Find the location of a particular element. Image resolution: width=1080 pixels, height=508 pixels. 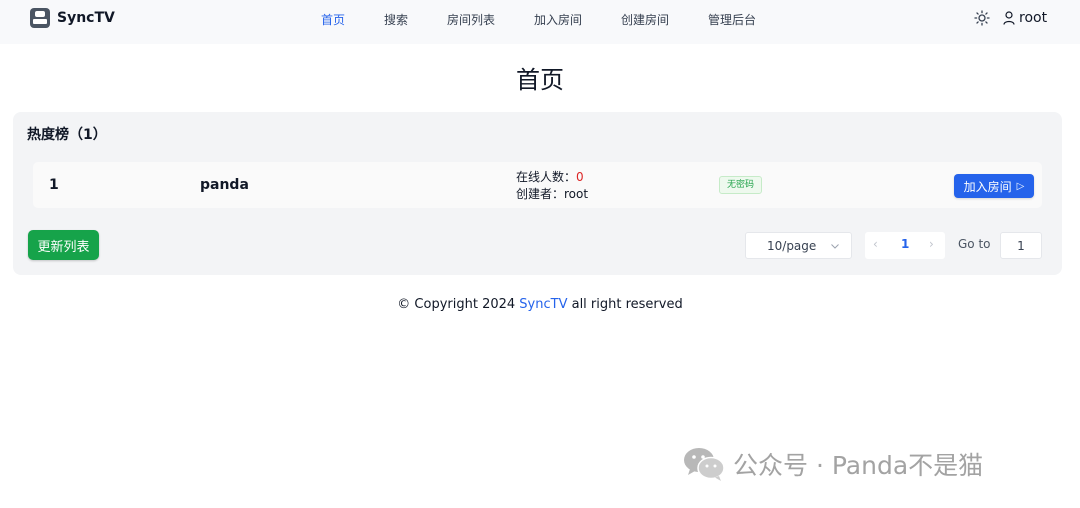

nav-item-create-room: 创建房间 is located at coordinates (645, 19).